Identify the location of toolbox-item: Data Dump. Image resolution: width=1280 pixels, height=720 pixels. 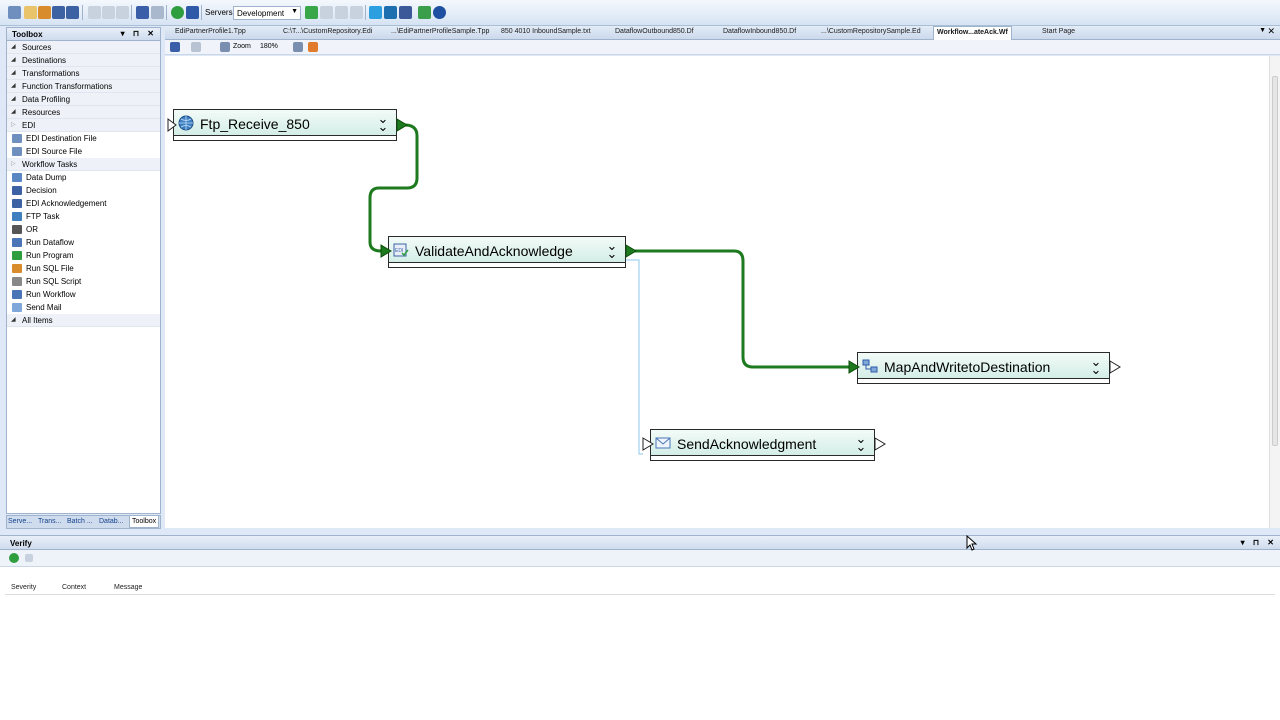
(83, 177).